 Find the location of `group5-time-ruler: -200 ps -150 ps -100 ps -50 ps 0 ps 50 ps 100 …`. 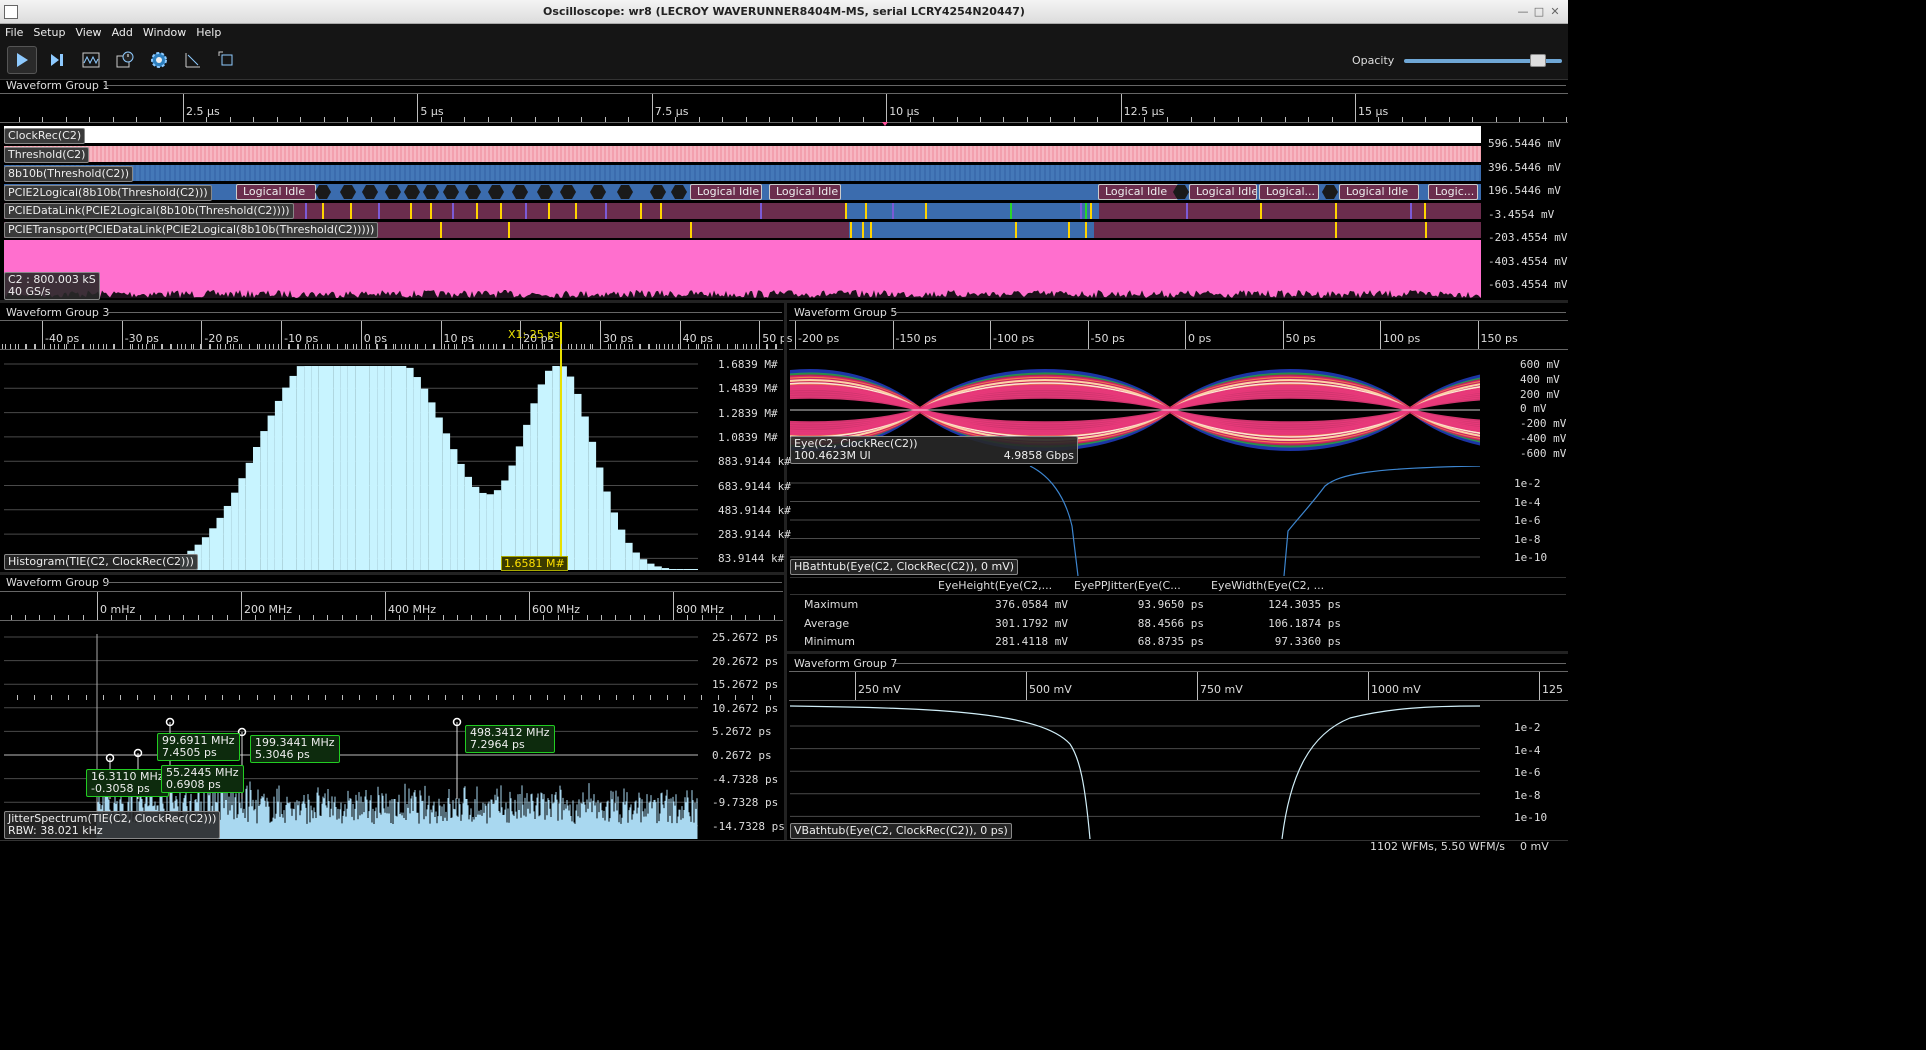

group5-time-ruler: -200 ps -150 ps -100 ps -50 ps 0 ps 50 ps 100 … is located at coordinates (786, 335).